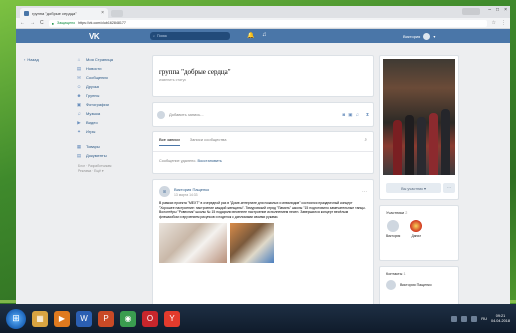  Describe the element at coordinates (195, 72) in the screenshot. I see `page-title: группа "добрые сердца"` at that location.